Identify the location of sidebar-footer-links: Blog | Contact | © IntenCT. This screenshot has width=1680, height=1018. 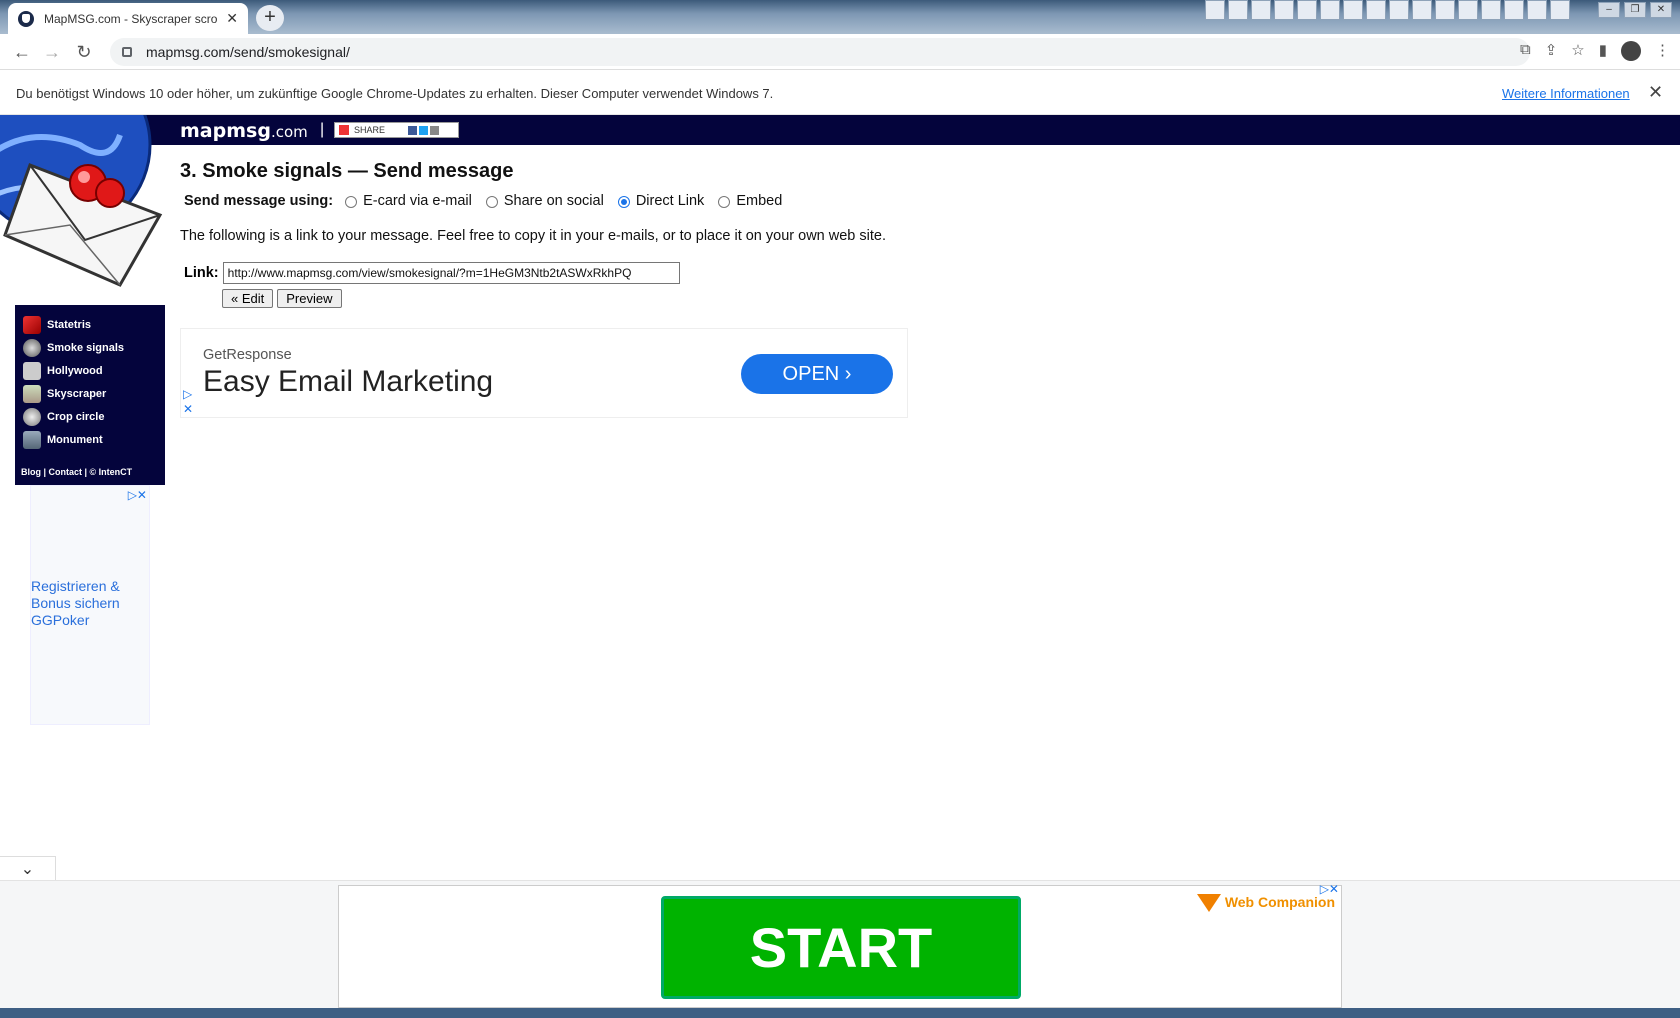
(76, 472).